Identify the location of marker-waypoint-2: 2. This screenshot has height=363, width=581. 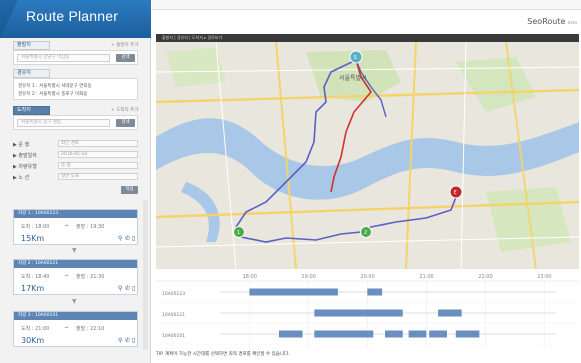
(366, 232).